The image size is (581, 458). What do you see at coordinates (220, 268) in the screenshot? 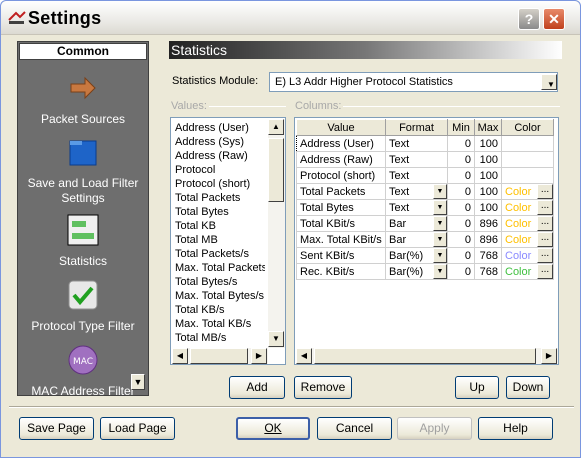
I see `values-list-item: Max. Total Packets` at bounding box center [220, 268].